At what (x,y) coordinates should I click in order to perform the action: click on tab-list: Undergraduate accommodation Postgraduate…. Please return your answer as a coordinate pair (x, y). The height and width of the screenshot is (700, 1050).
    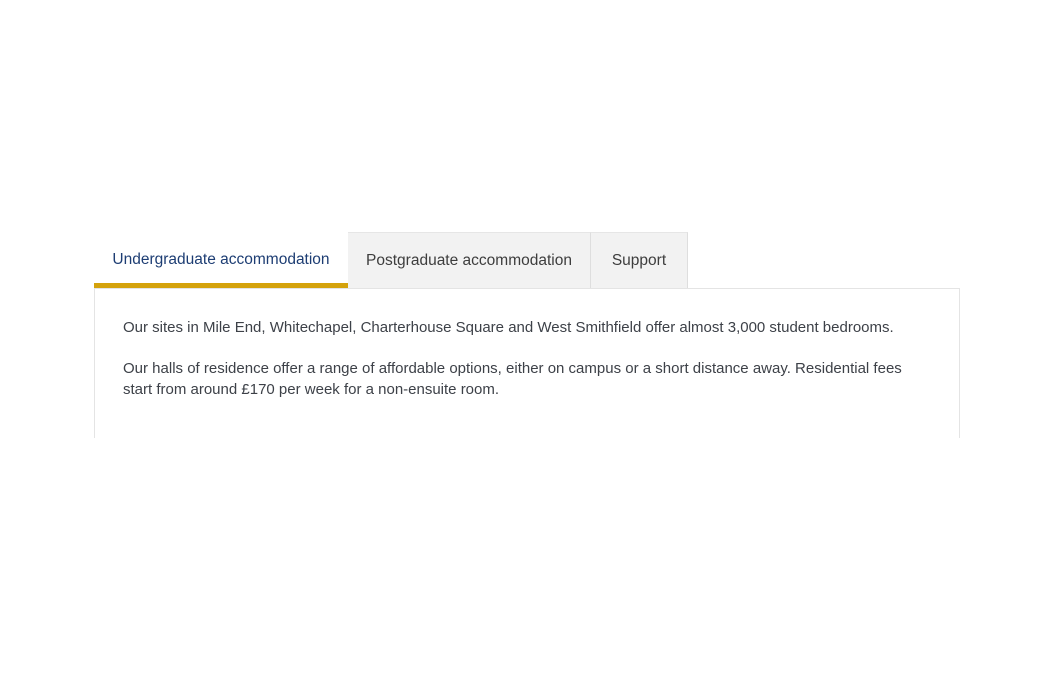
    Looking at the image, I should click on (527, 260).